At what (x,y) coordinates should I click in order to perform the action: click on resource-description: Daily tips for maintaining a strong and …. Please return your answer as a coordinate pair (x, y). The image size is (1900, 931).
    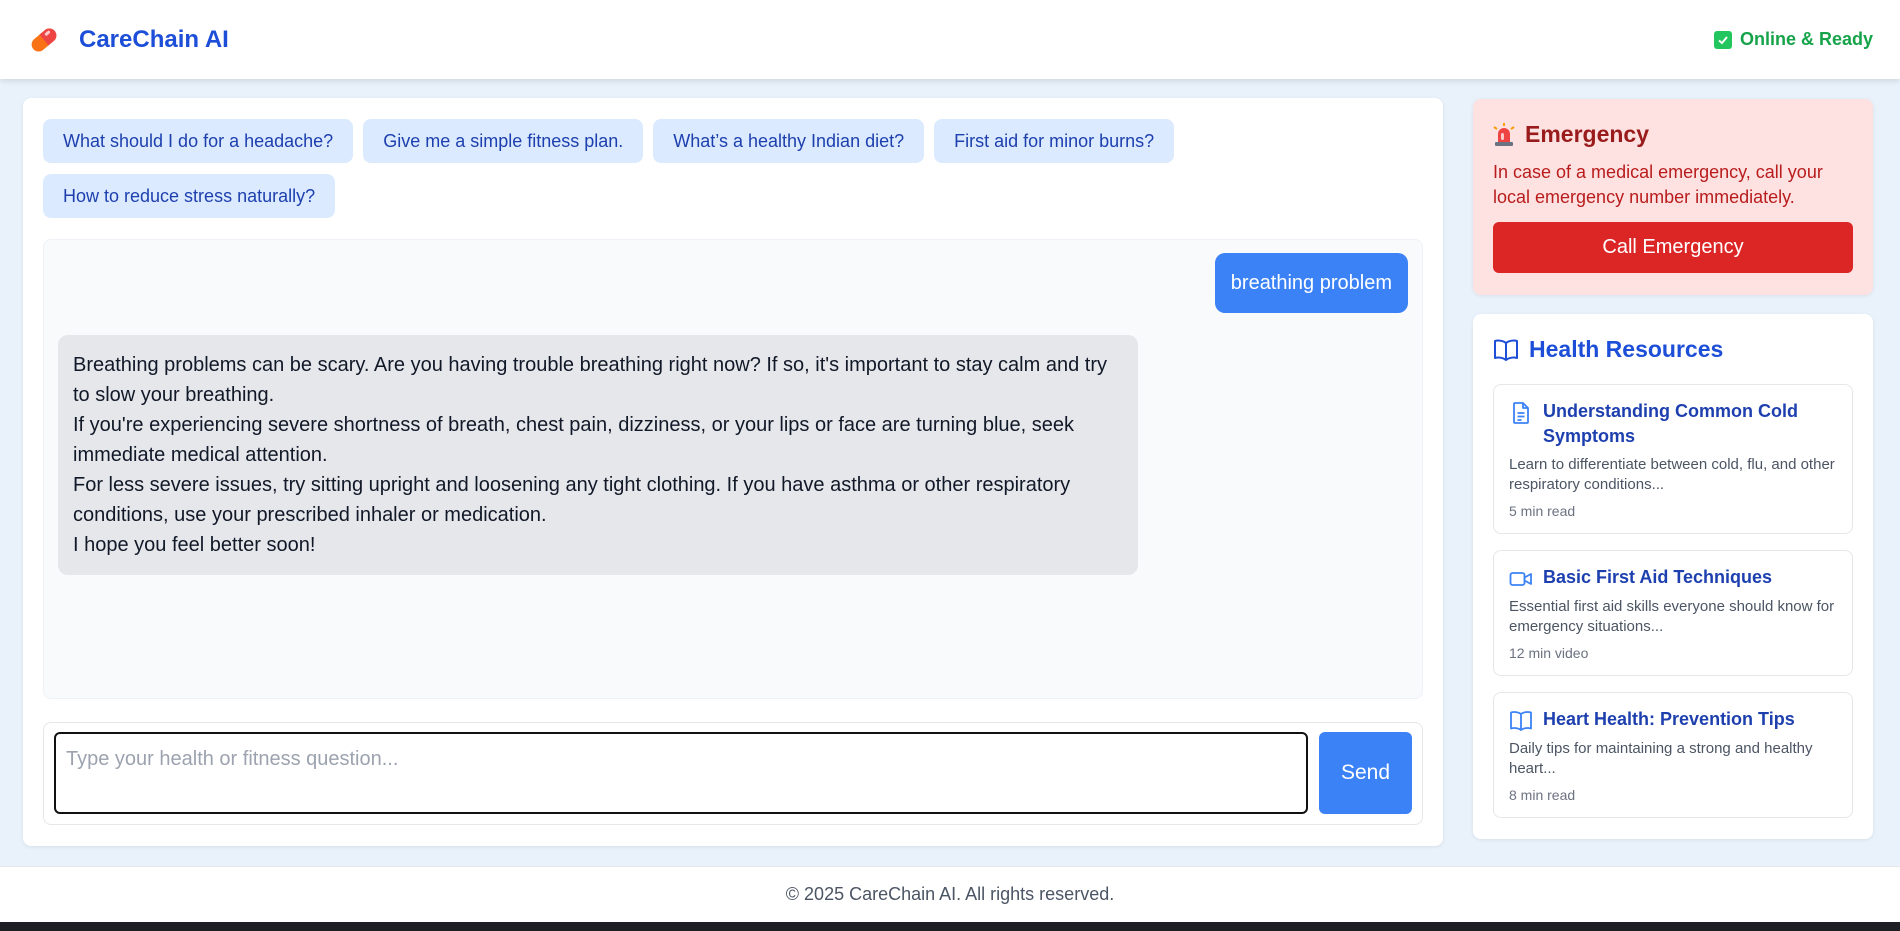
    Looking at the image, I should click on (1661, 758).